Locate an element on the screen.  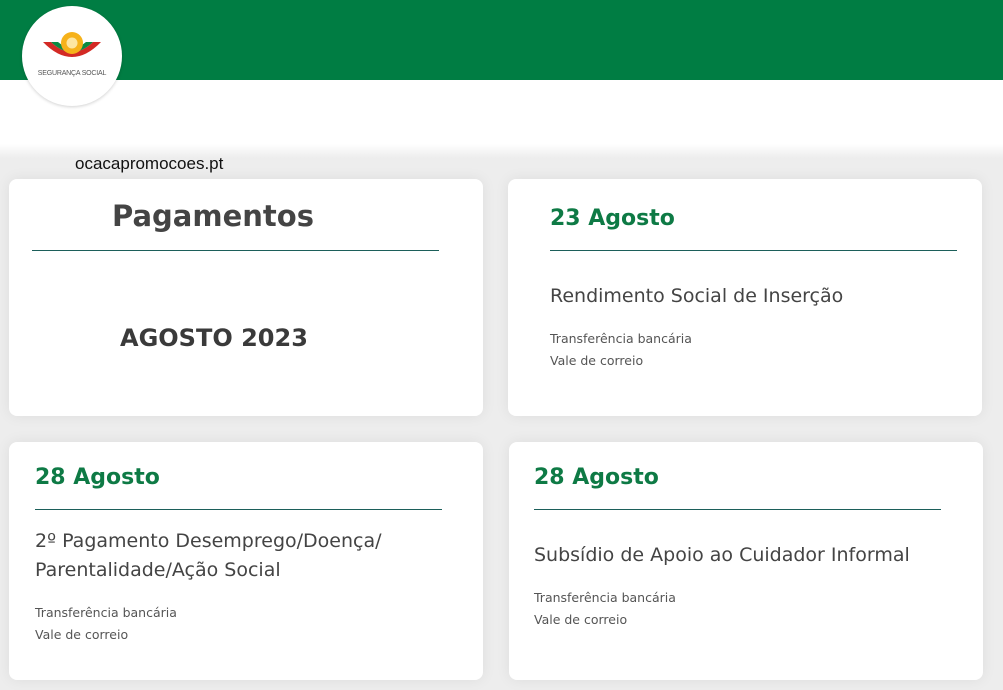
page-title: Pagamentos is located at coordinates (213, 216).